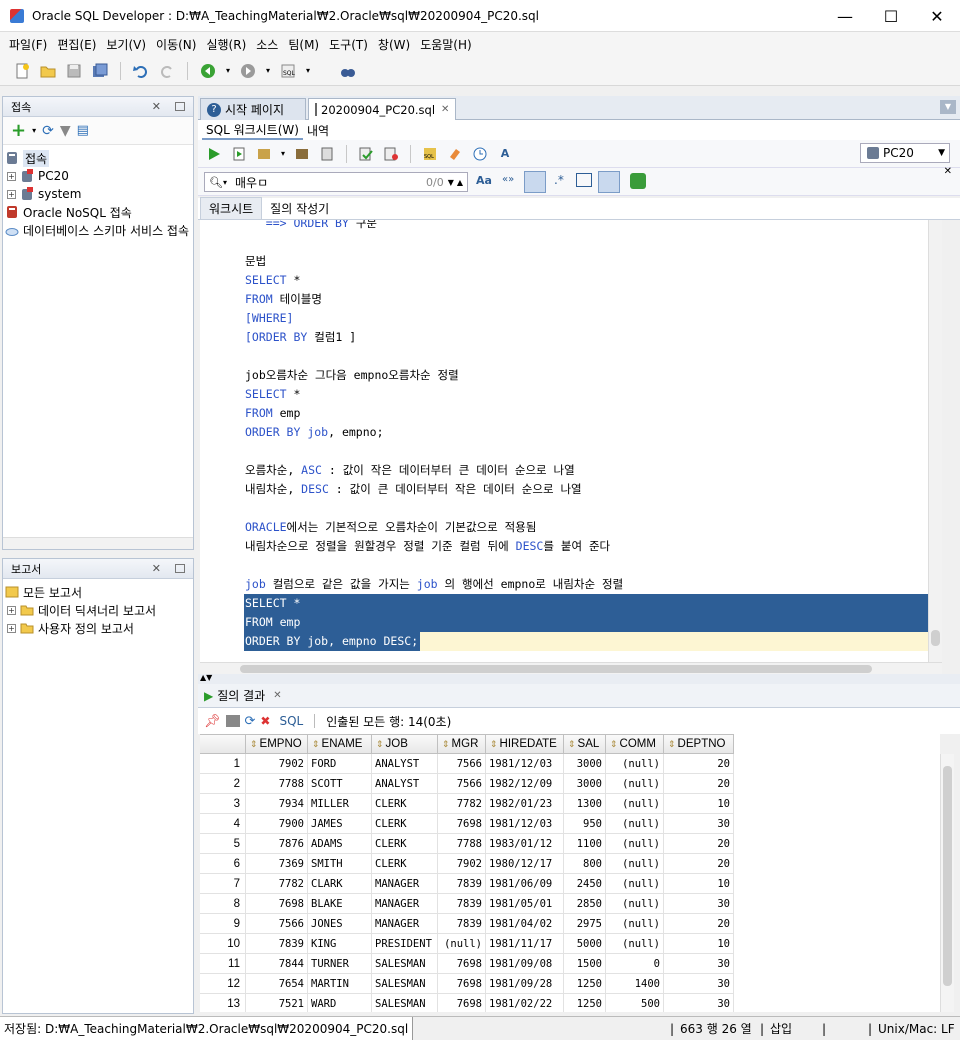 This screenshot has height=1040, width=960. I want to click on cancel-icon: ✖, so click(265, 721).